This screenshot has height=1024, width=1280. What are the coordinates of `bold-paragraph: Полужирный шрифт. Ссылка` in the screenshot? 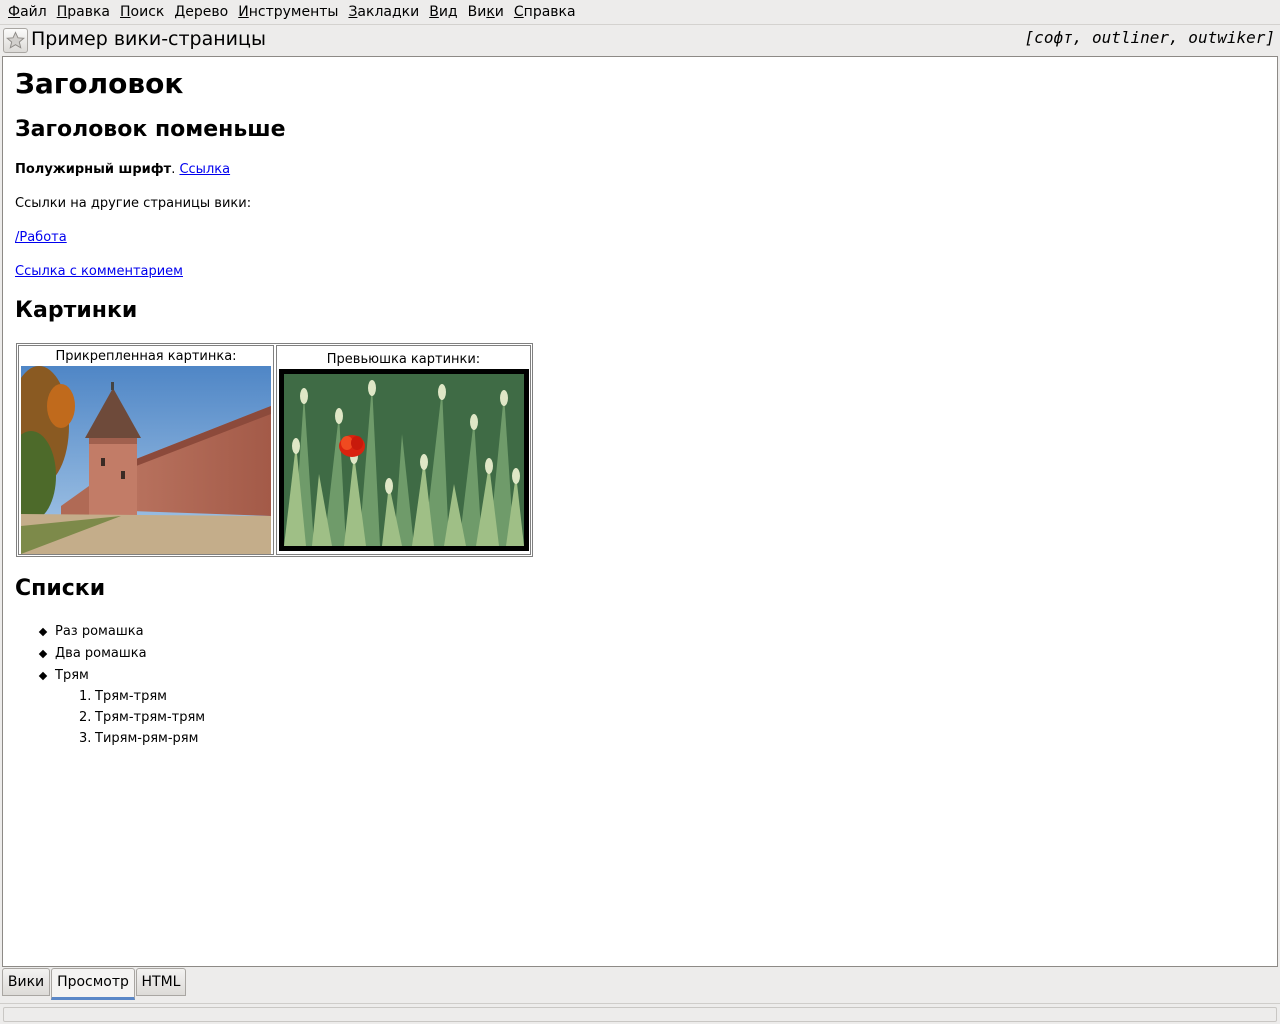 It's located at (122, 170).